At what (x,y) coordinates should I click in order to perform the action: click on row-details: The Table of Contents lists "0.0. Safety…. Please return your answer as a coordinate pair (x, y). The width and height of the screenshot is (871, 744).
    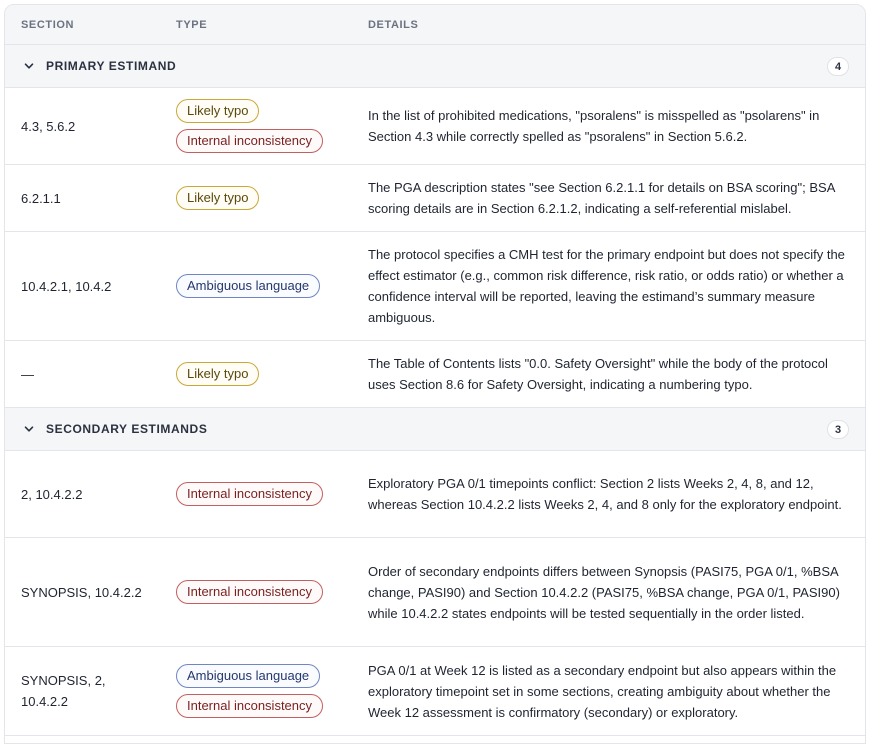
    Looking at the image, I should click on (598, 374).